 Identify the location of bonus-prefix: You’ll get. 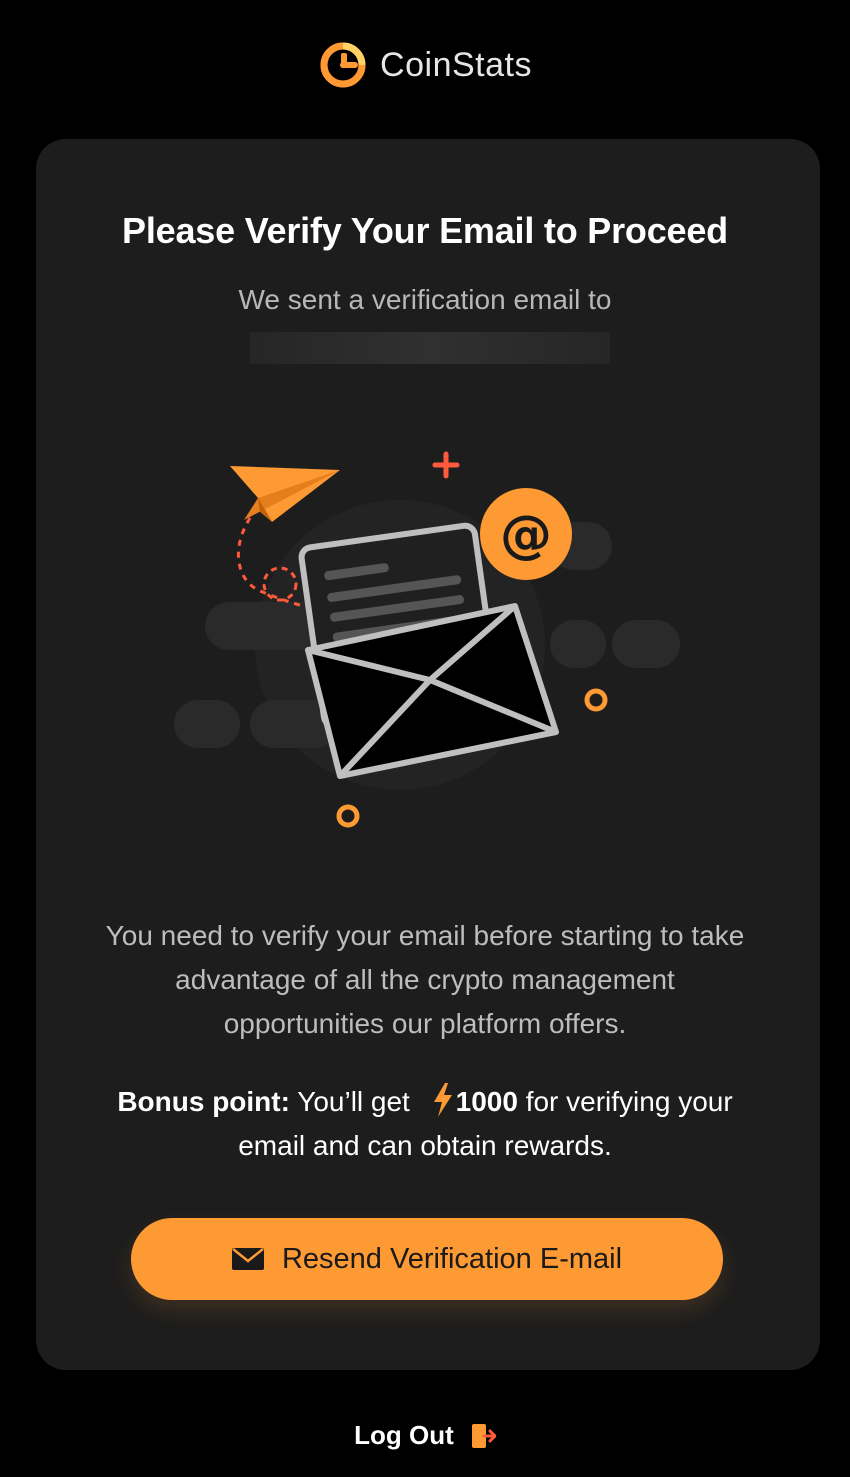
(353, 1101).